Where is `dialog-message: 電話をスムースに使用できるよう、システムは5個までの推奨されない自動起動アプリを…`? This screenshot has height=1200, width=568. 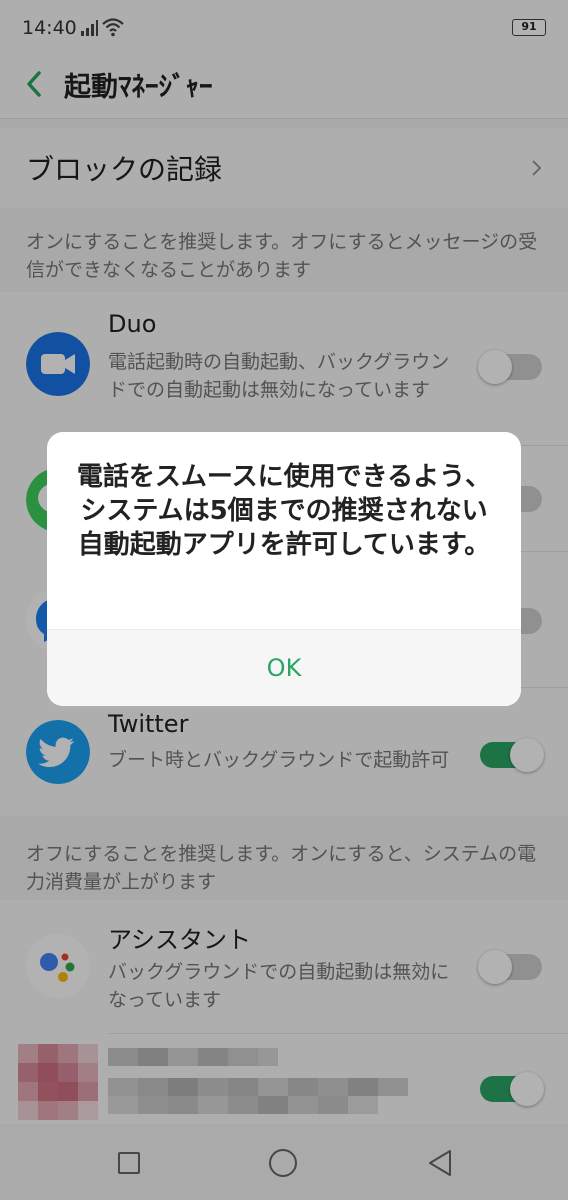 dialog-message: 電話をスムースに使用できるよう、システムは5個までの推奨されない自動起動アプリを… is located at coordinates (284, 511).